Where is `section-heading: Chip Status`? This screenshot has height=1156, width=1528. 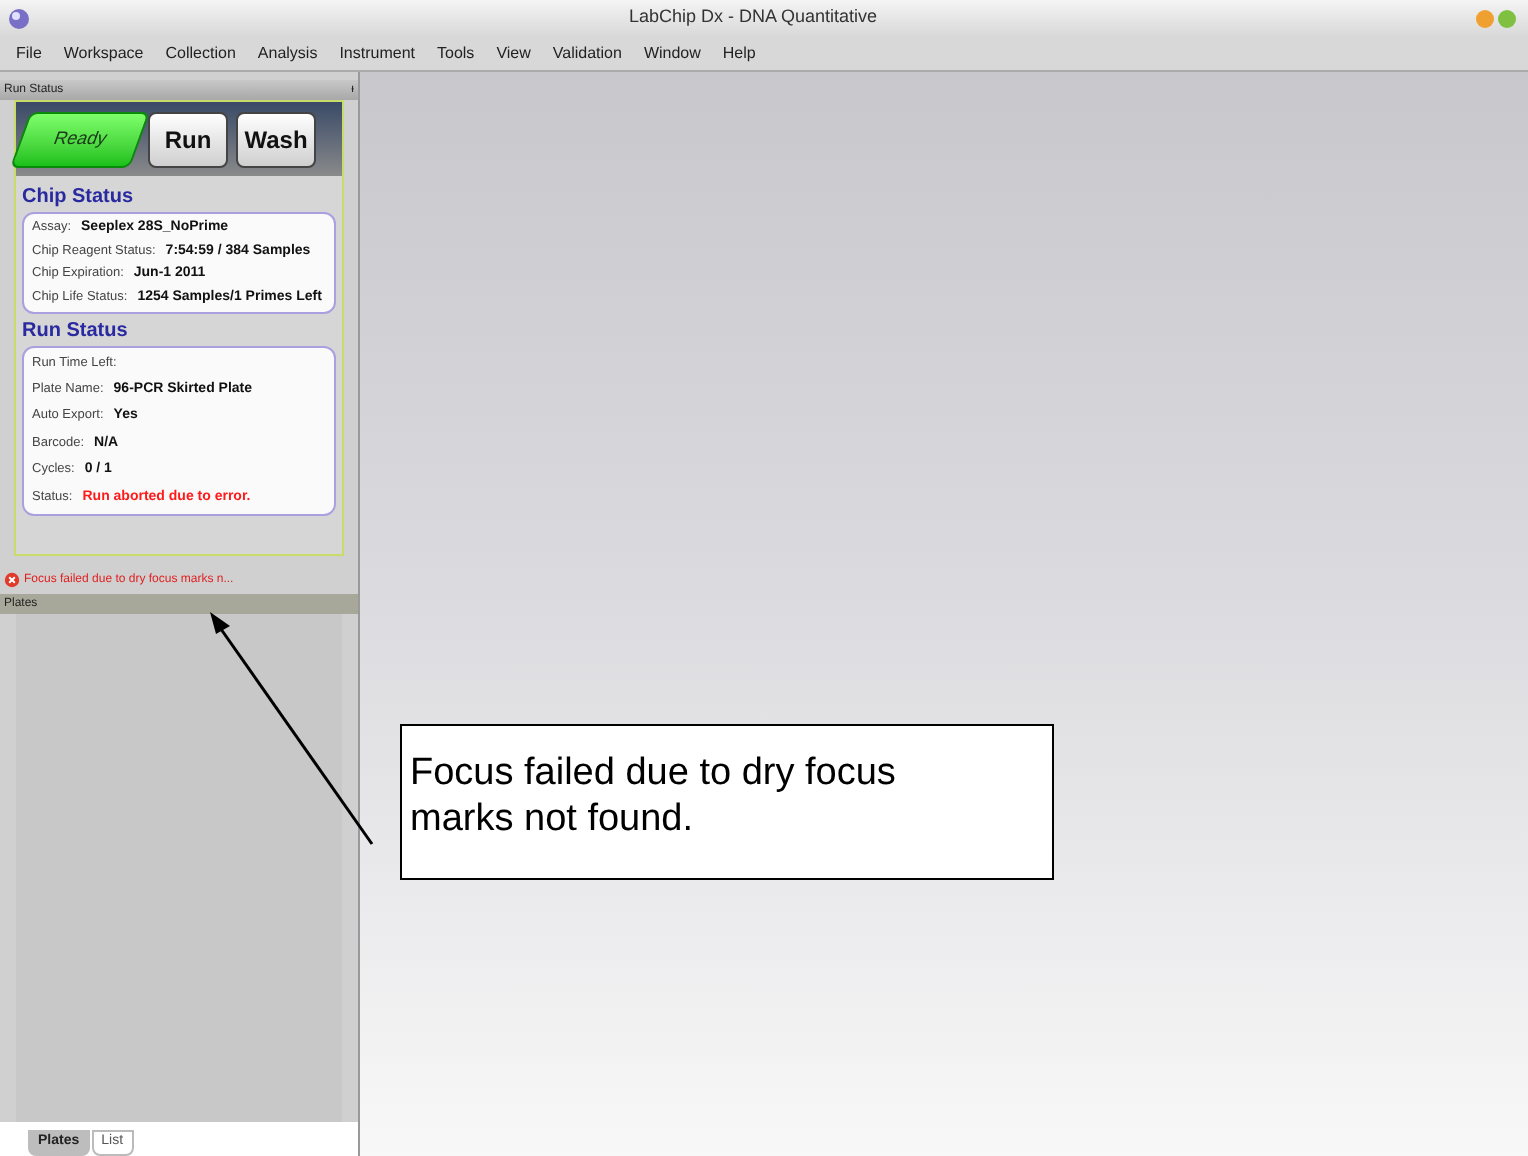
section-heading: Chip Status is located at coordinates (78, 198).